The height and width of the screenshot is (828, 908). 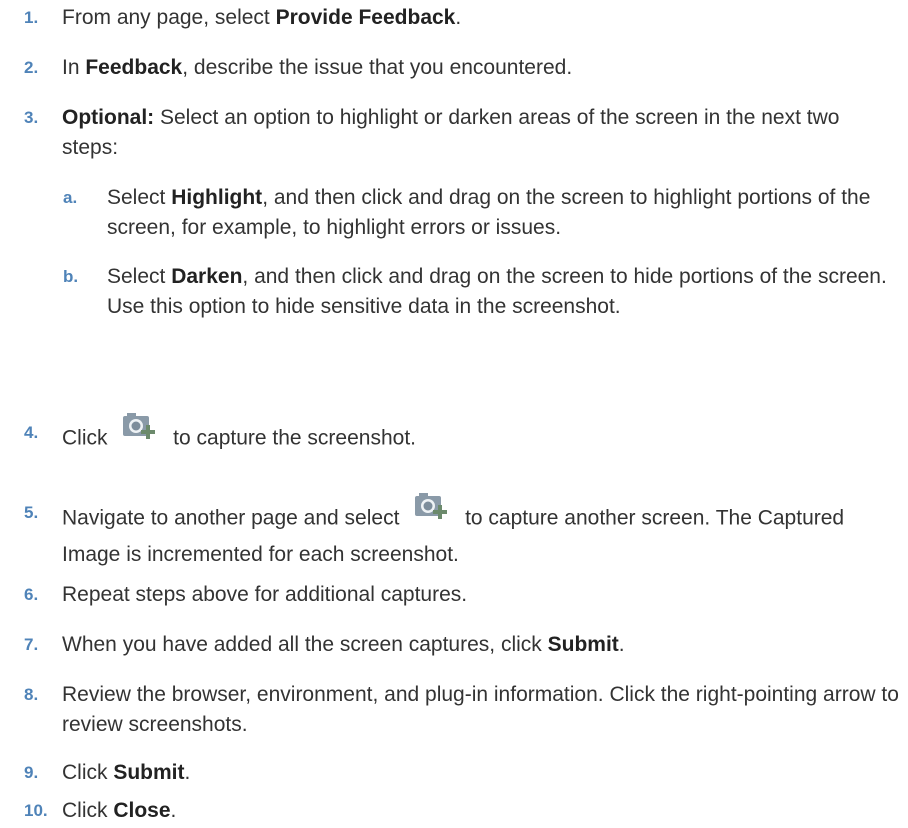 I want to click on step-number: 3., so click(x=31, y=117).